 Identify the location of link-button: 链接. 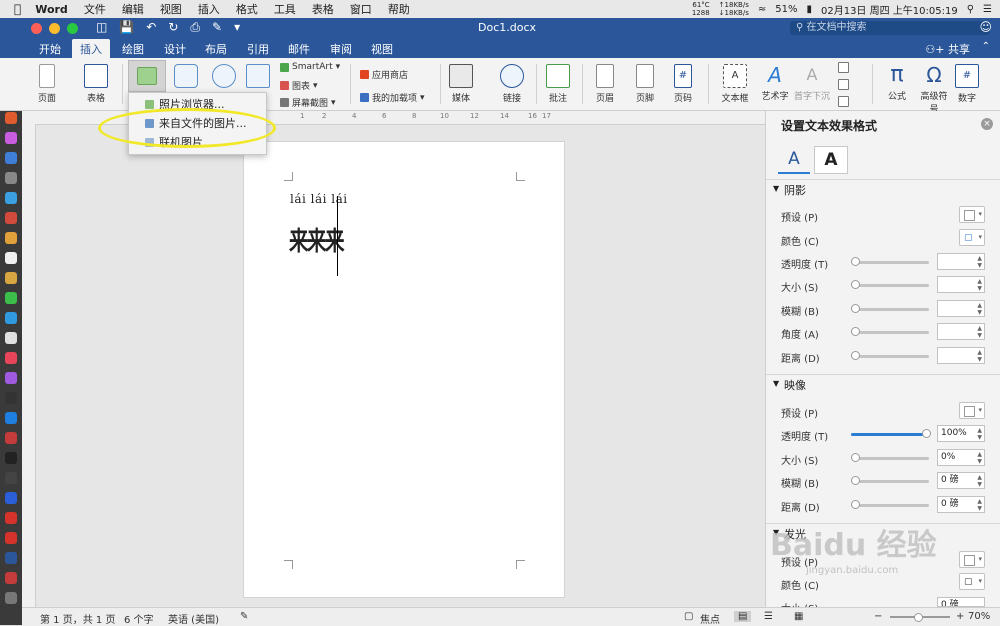
(512, 82).